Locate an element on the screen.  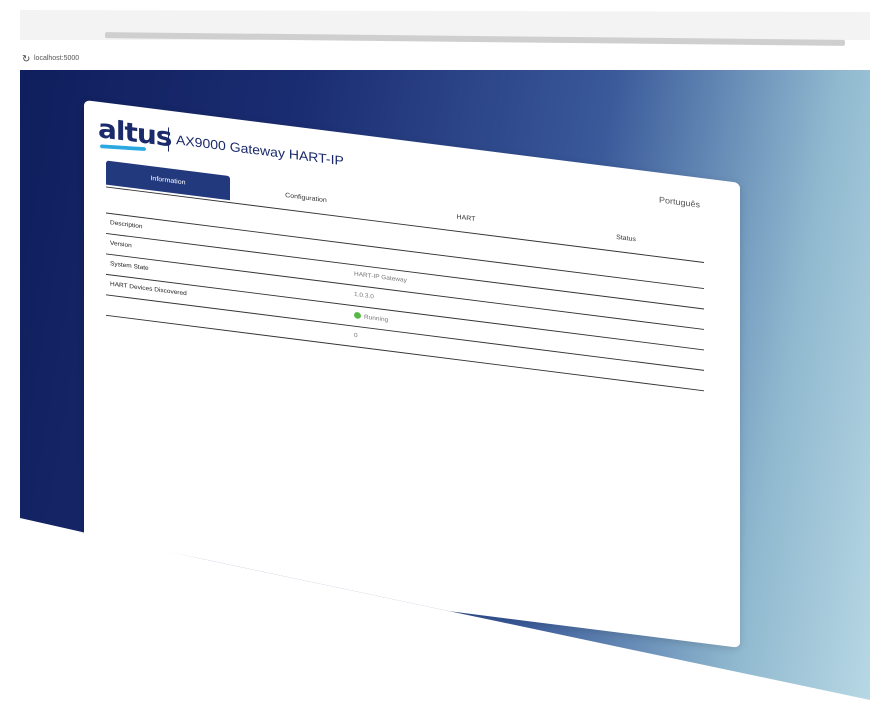
row-value-system-state: 1.0.3.0 is located at coordinates (364, 296).